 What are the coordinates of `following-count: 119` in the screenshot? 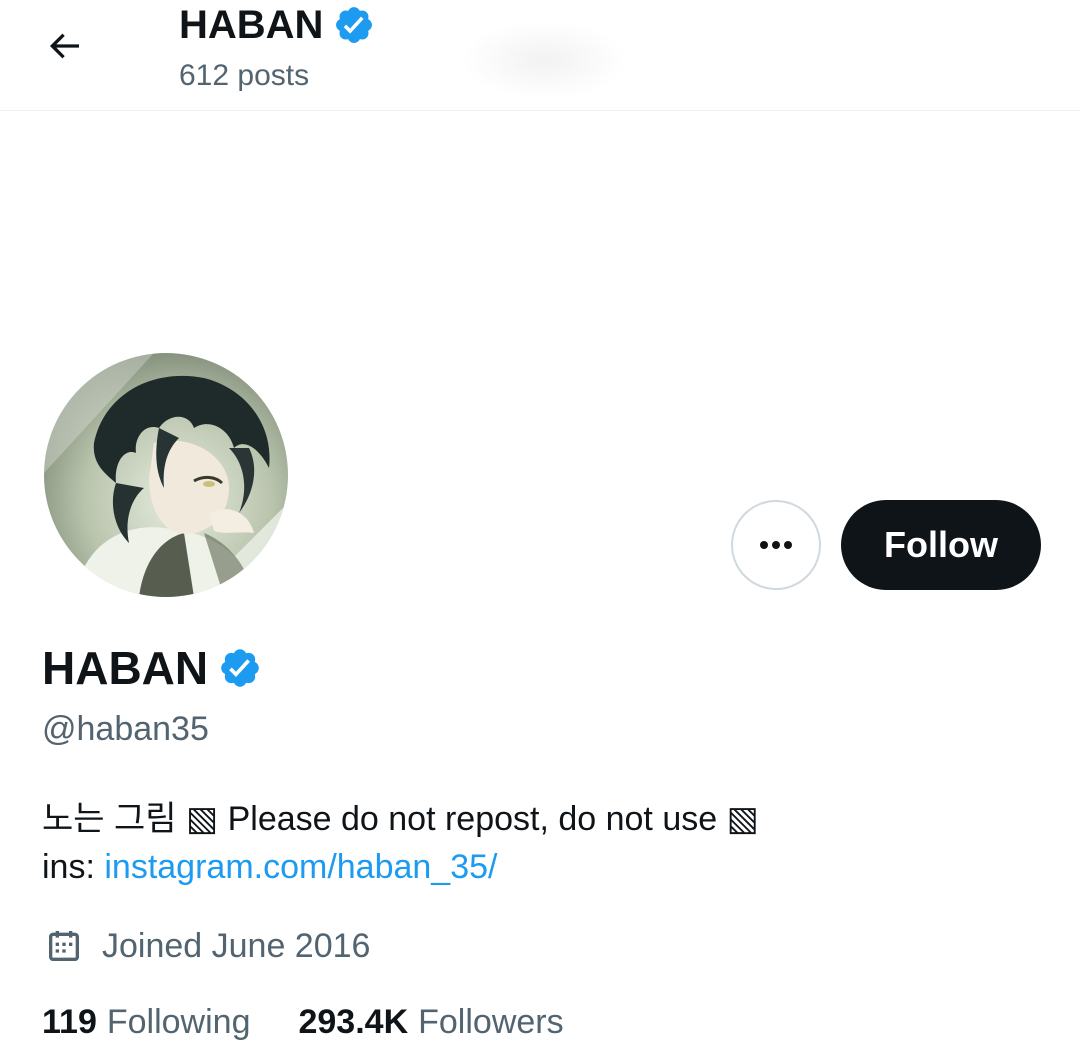 It's located at (69, 1021).